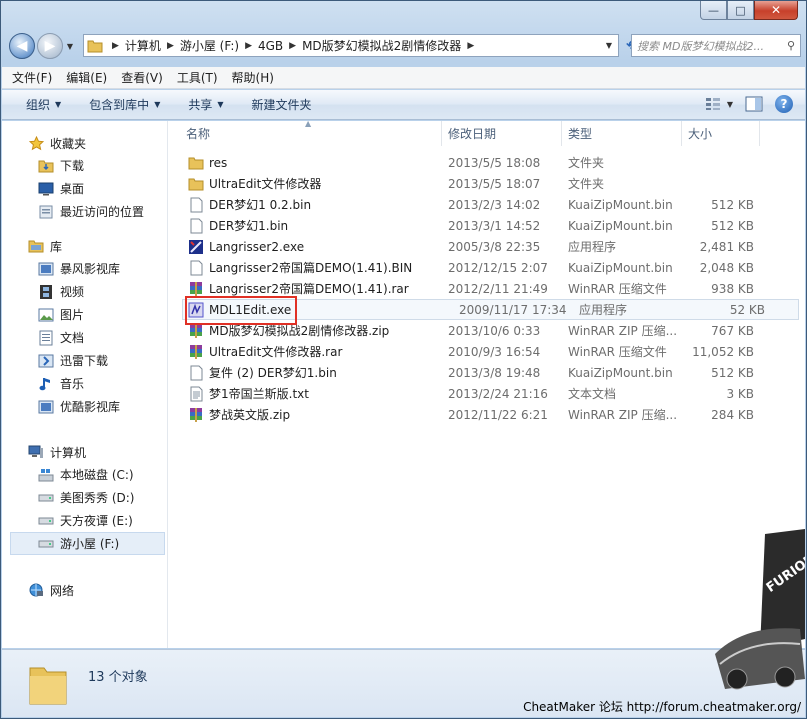 This screenshot has width=807, height=719. What do you see at coordinates (84, 165) in the screenshot?
I see `sidebar-item-downloads: 下载` at bounding box center [84, 165].